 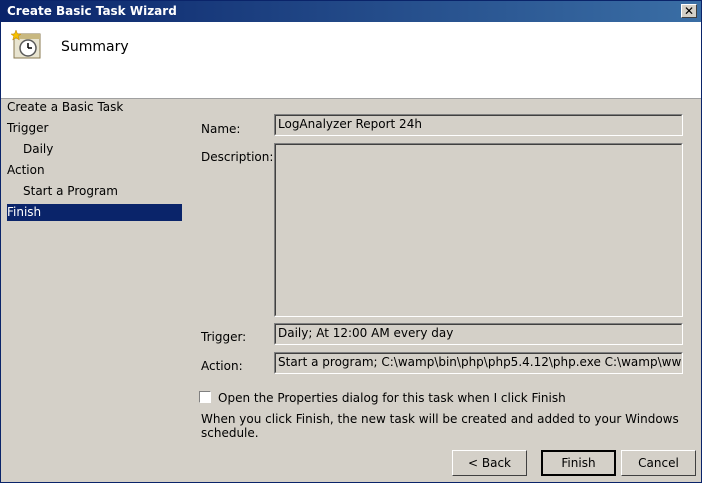 What do you see at coordinates (478, 125) in the screenshot?
I see `name-field: LogAnalyzer Report 24h` at bounding box center [478, 125].